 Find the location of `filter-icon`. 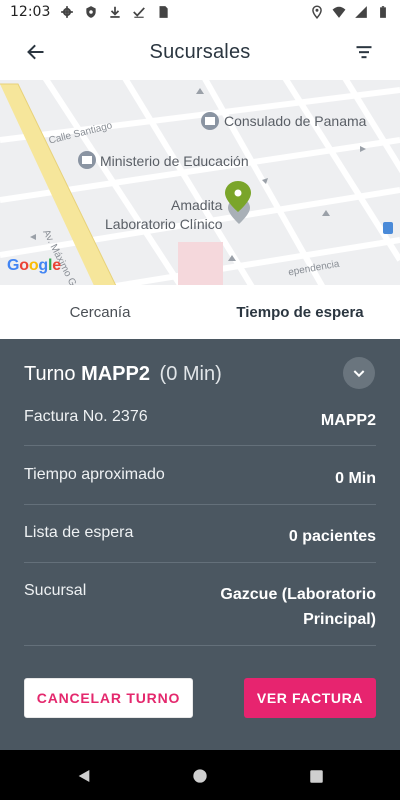

filter-icon is located at coordinates (364, 52).